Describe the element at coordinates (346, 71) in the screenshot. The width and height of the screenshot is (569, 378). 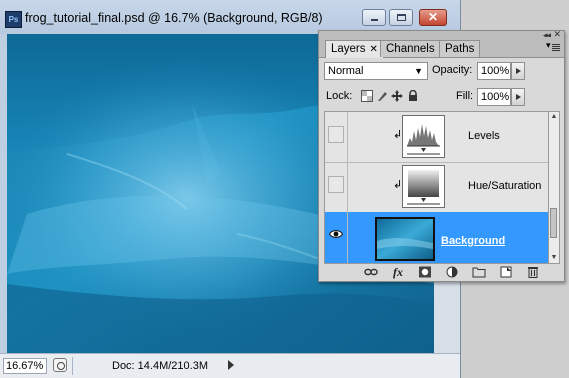
I see `blend-mode-value: Normal` at that location.